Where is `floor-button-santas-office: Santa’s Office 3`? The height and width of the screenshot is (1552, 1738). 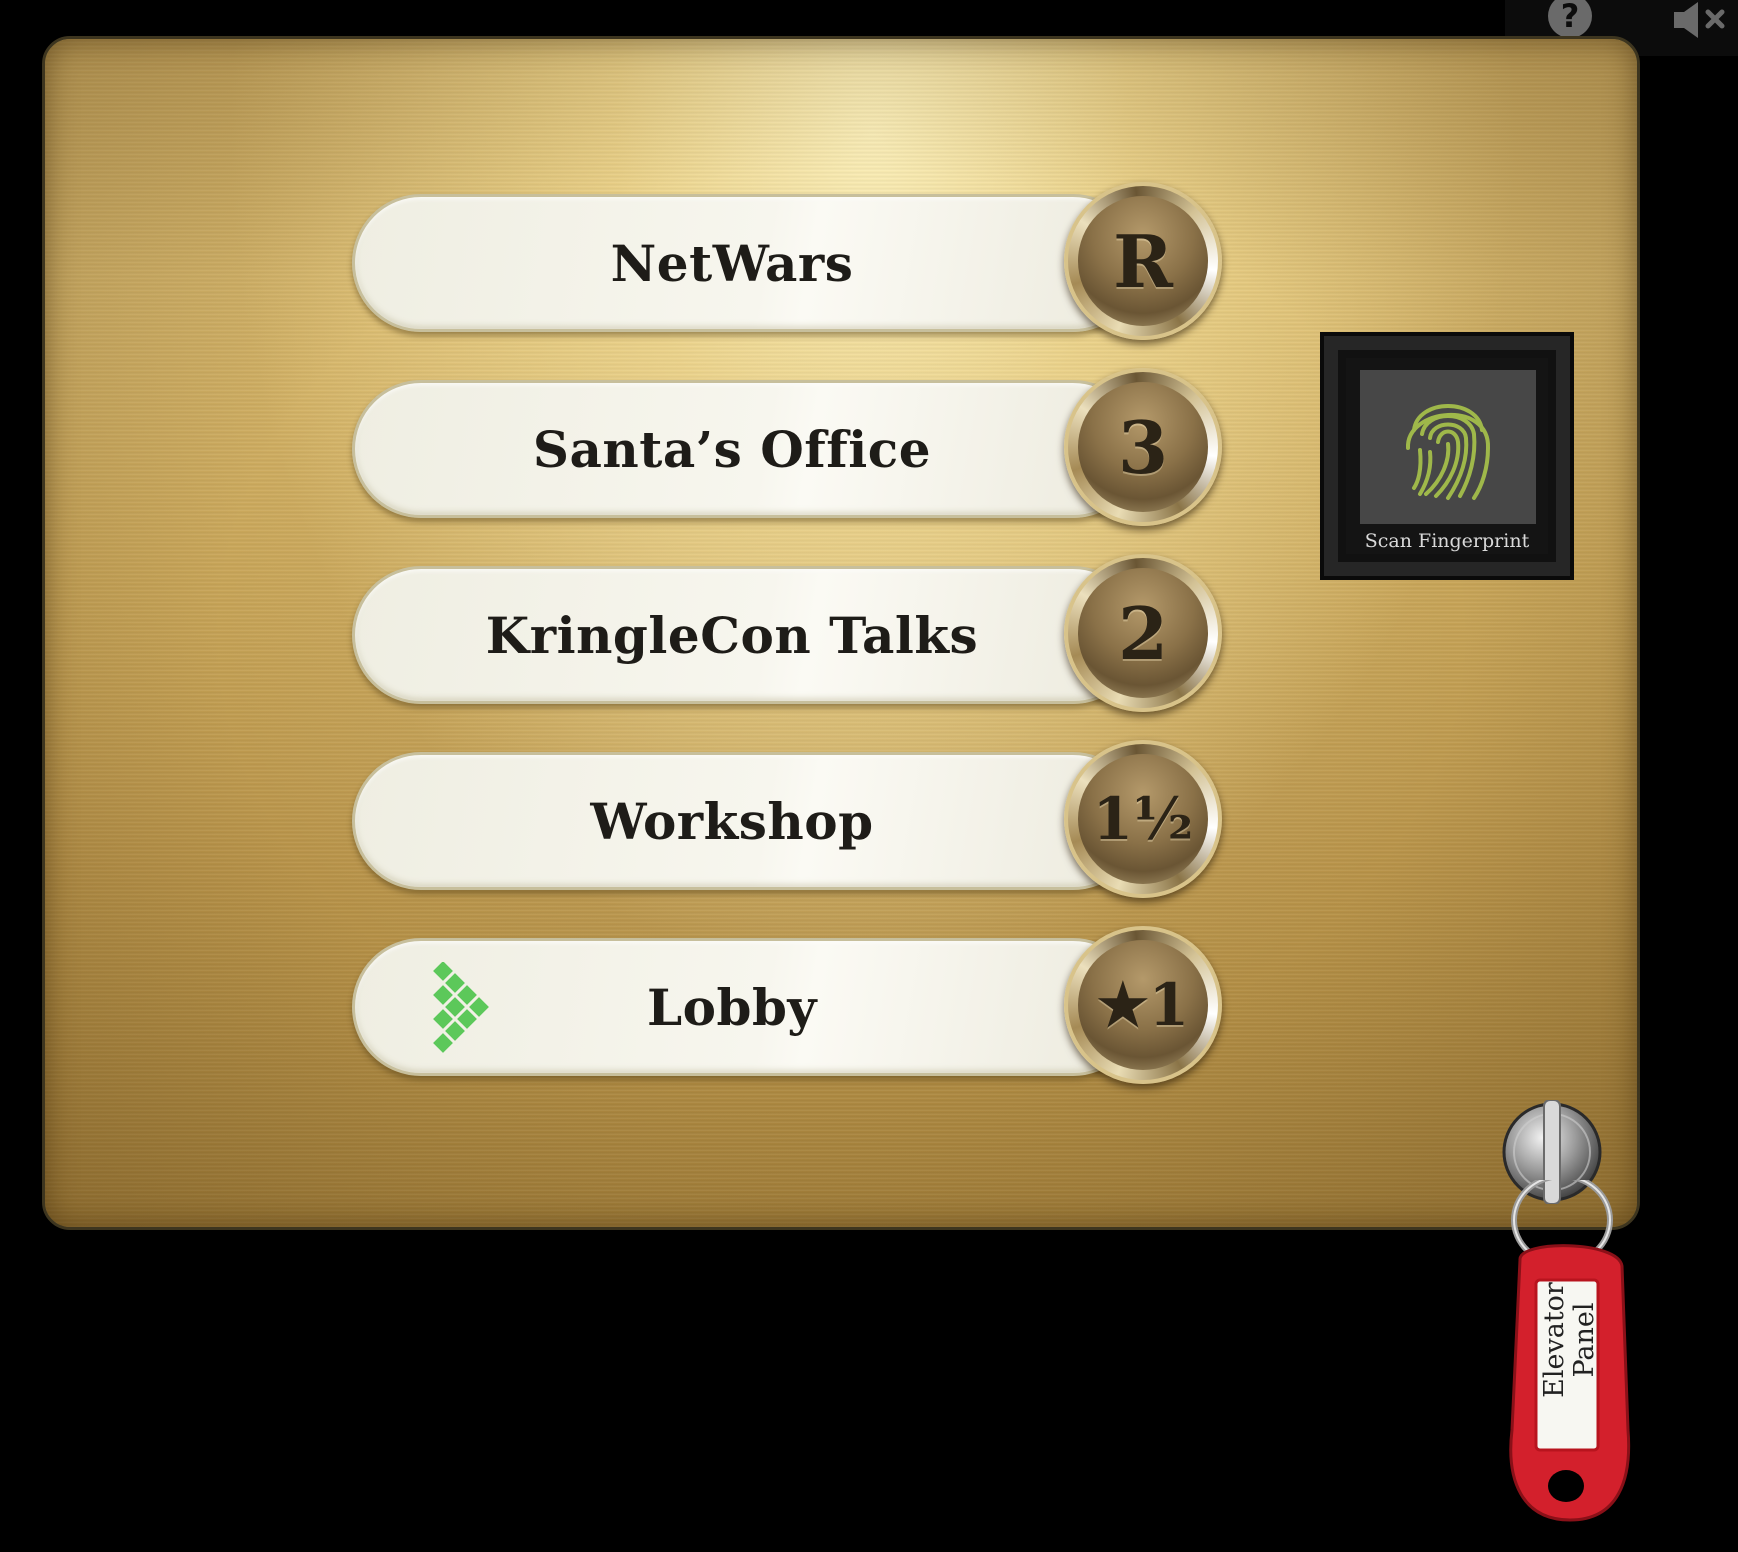
floor-button-santas-office: Santa’s Office 3 is located at coordinates (788, 447).